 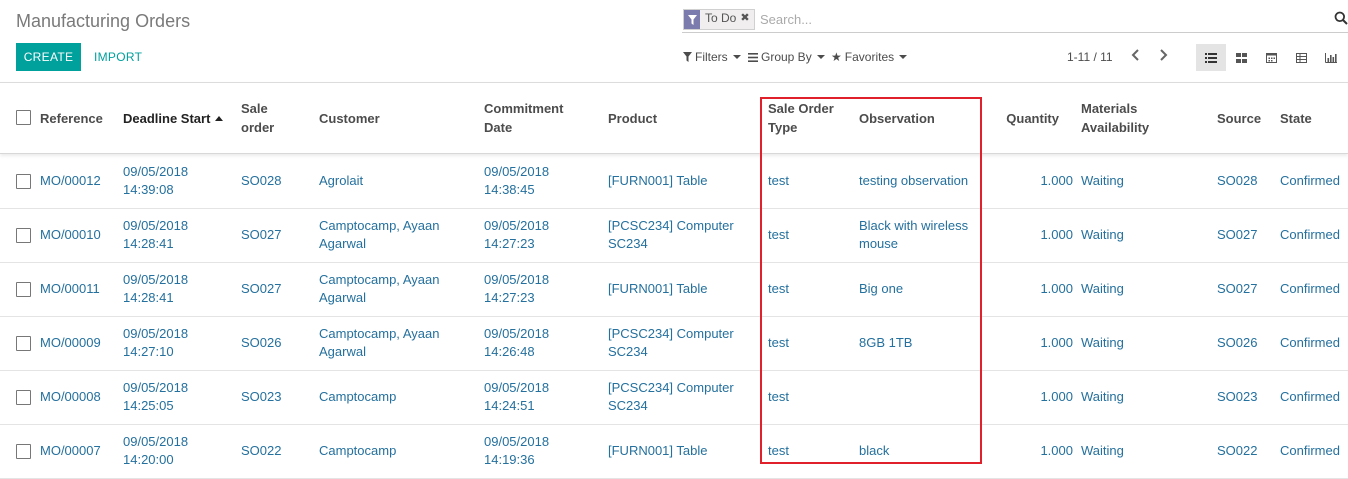 What do you see at coordinates (349, 118) in the screenshot?
I see `column-header-customer: Customer` at bounding box center [349, 118].